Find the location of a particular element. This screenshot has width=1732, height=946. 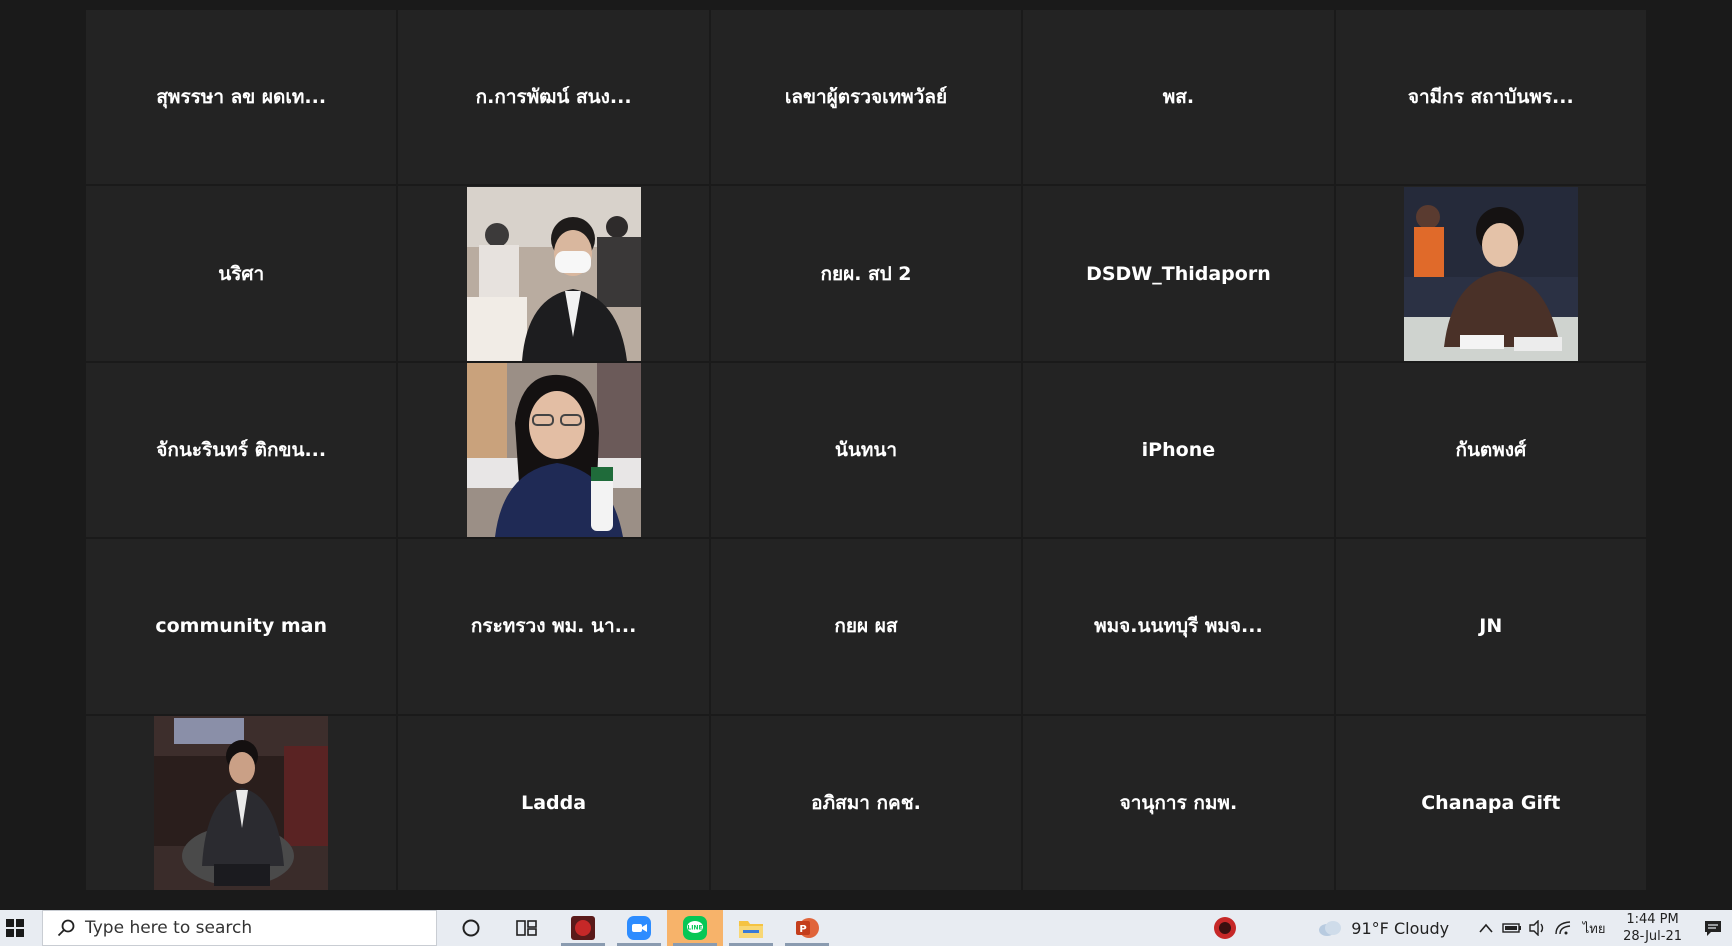

powerpoint-icon: P is located at coordinates (807, 928).